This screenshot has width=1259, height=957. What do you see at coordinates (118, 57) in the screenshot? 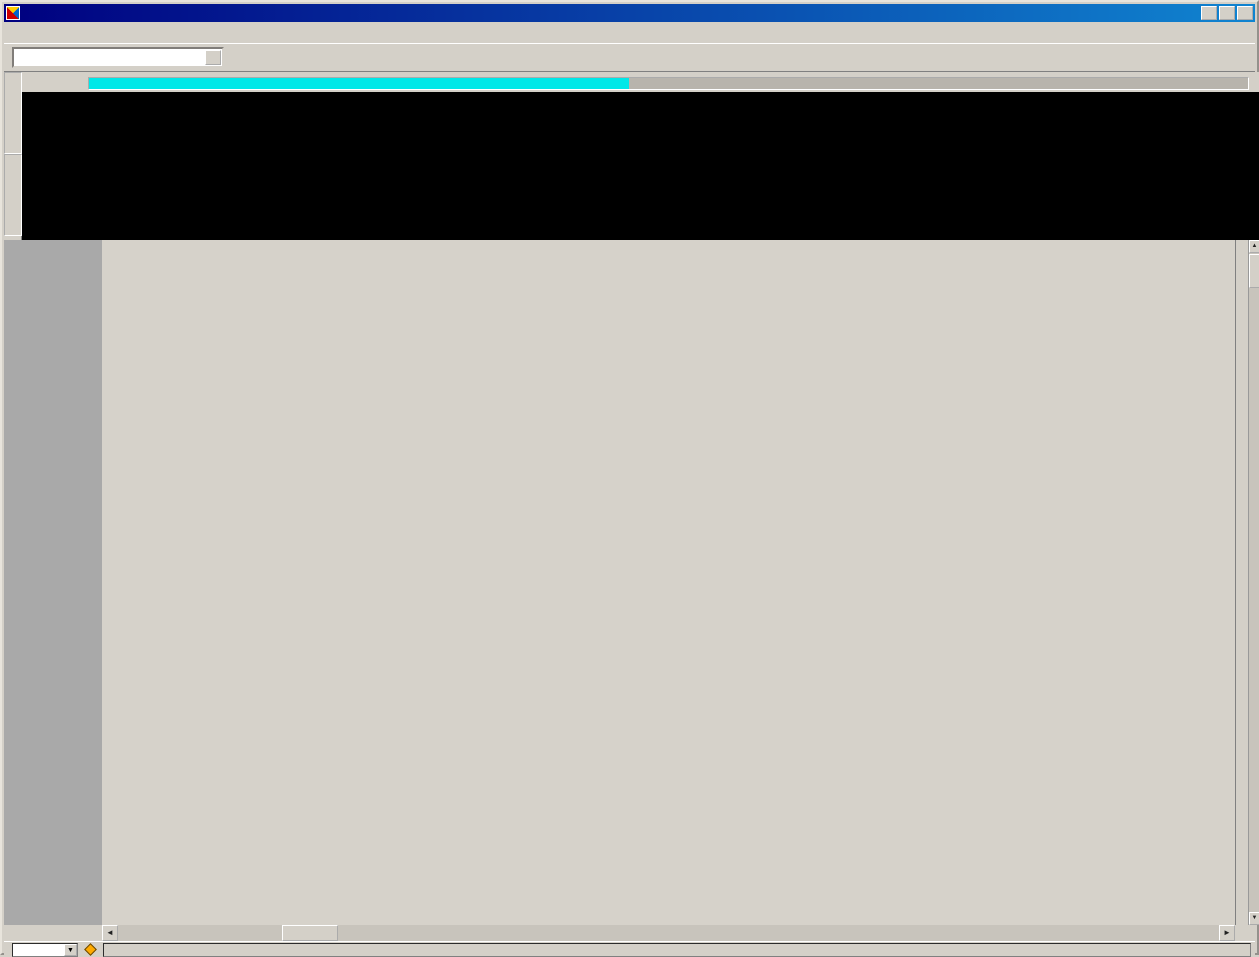
I see `preset-dropdown` at bounding box center [118, 57].